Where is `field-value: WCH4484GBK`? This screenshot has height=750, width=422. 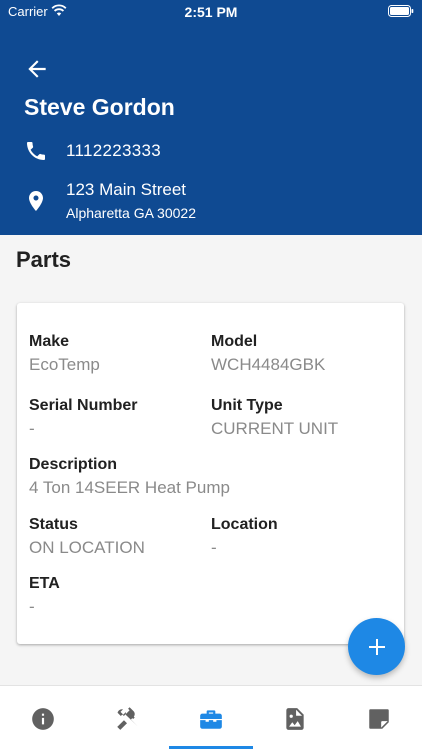
field-value: WCH4484GBK is located at coordinates (268, 364).